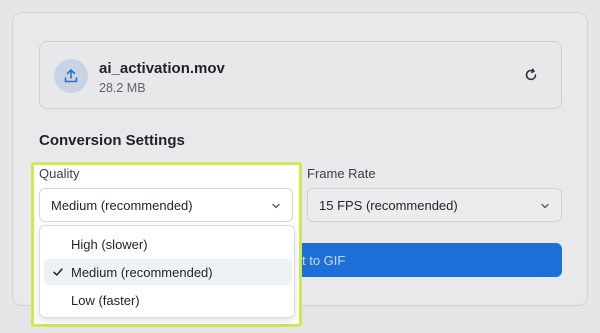  What do you see at coordinates (531, 75) in the screenshot?
I see `reset-icon` at bounding box center [531, 75].